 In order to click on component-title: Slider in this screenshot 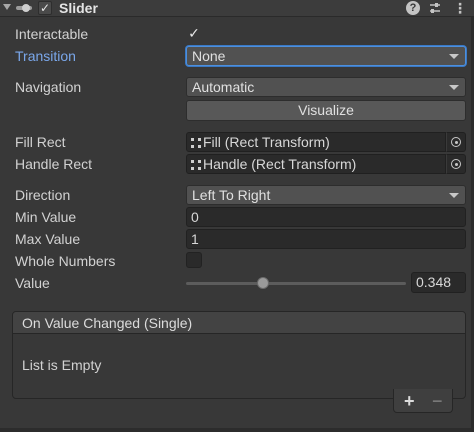, I will do `click(78, 8)`.